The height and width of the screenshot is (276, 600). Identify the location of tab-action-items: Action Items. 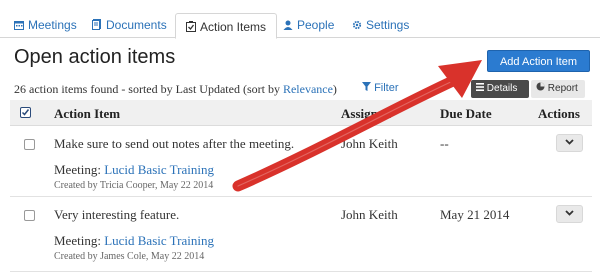
(226, 27).